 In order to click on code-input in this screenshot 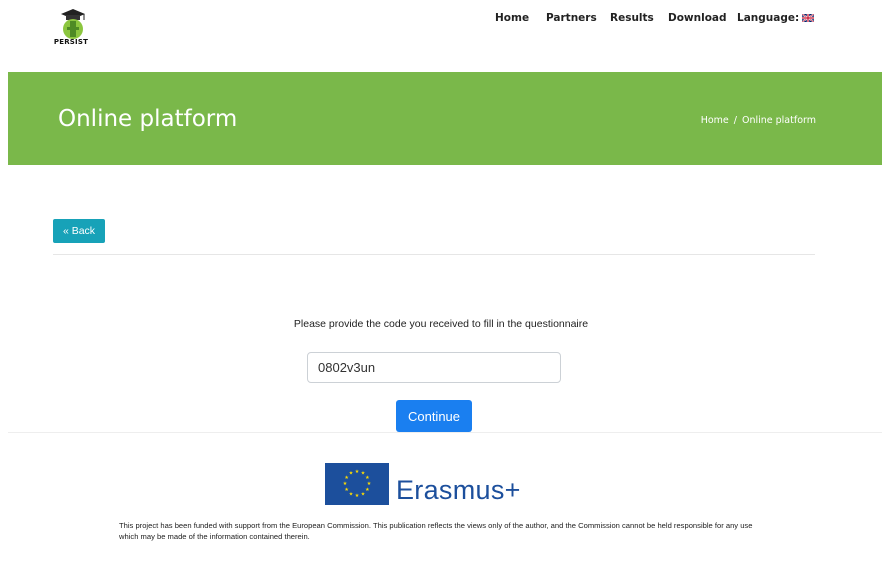, I will do `click(434, 367)`.